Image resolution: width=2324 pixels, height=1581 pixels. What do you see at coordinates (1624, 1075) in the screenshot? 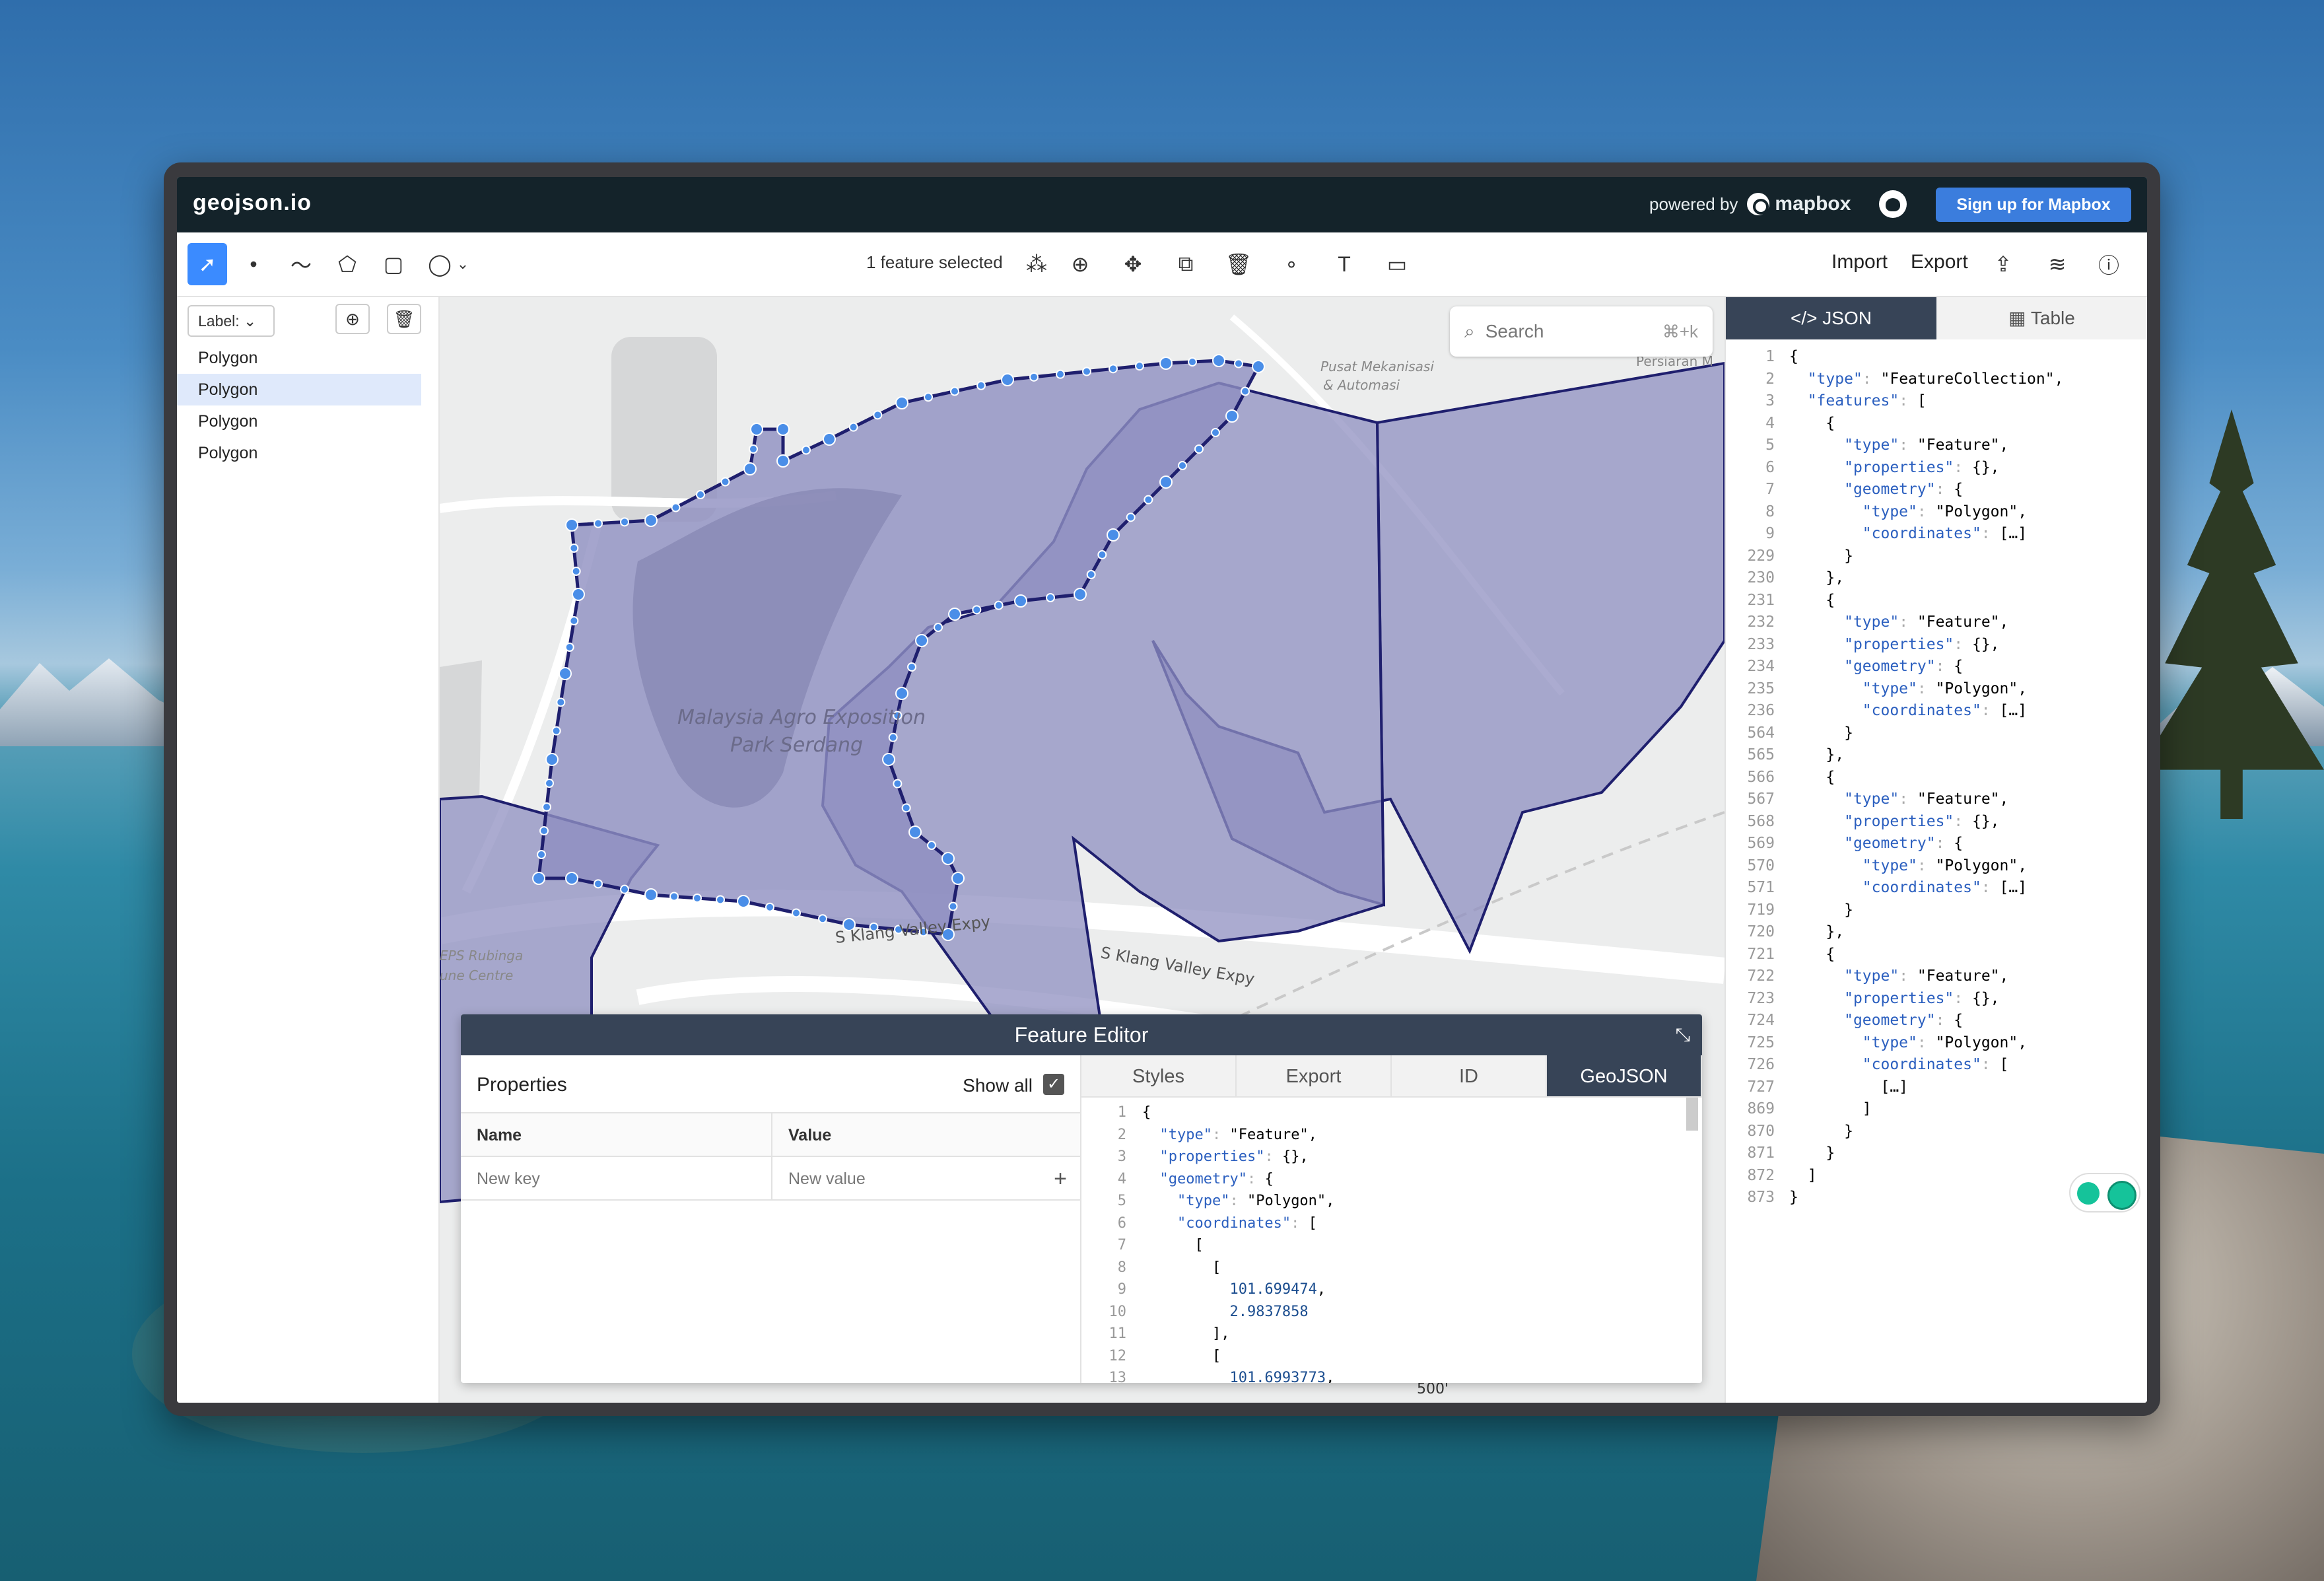
I see `tab-geojson: GeoJSON` at bounding box center [1624, 1075].